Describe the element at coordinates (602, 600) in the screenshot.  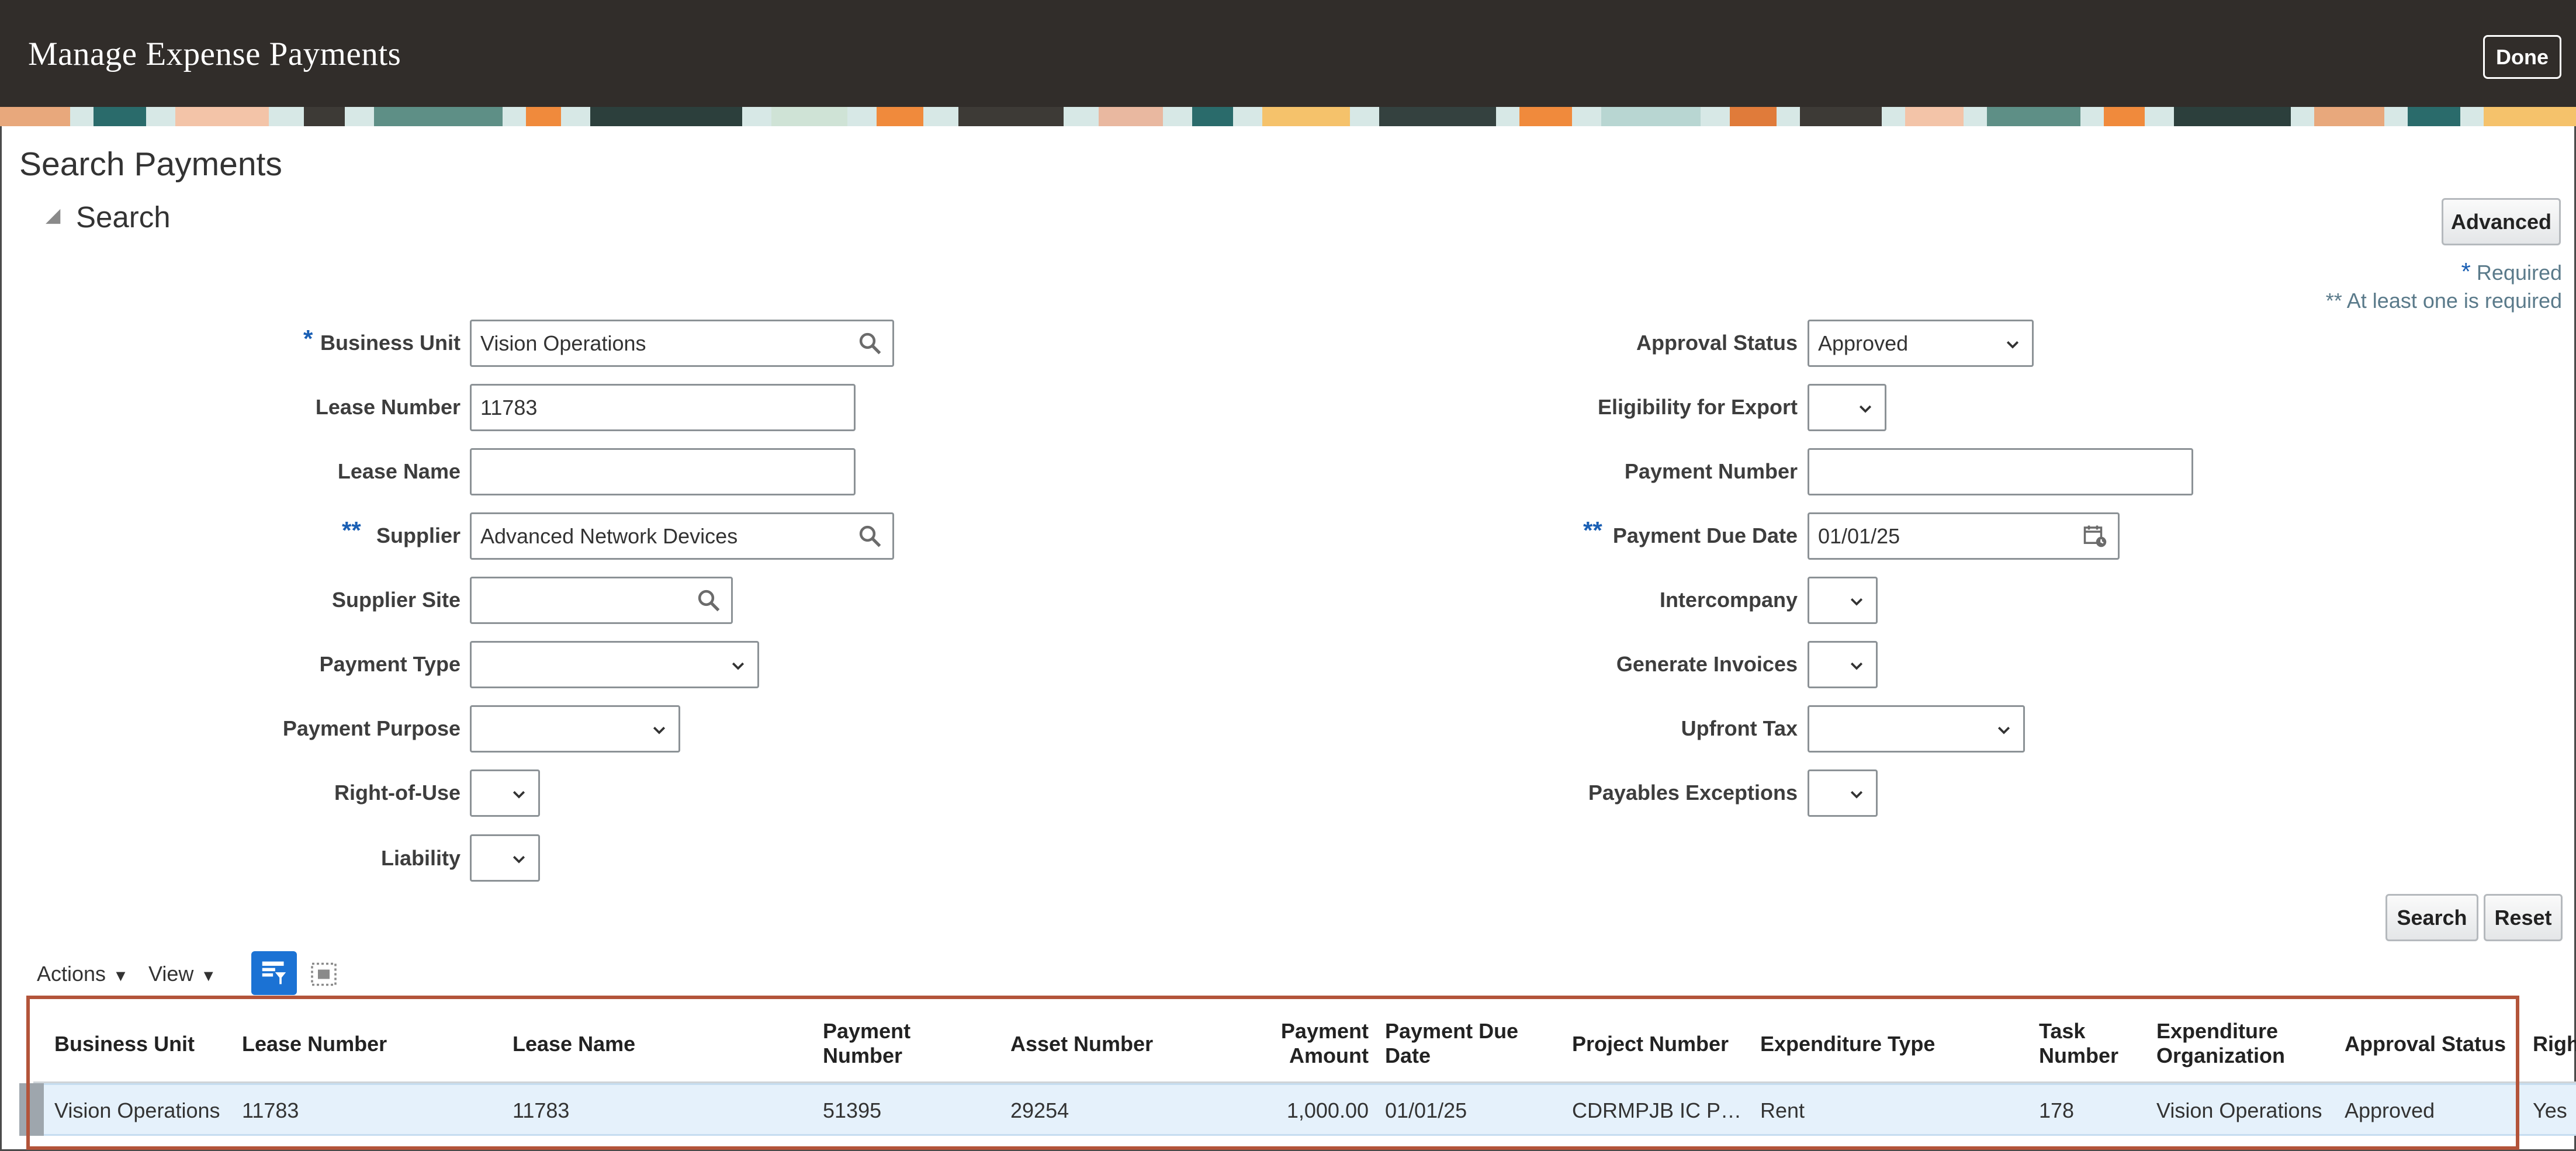
I see `supplier-site-input` at that location.